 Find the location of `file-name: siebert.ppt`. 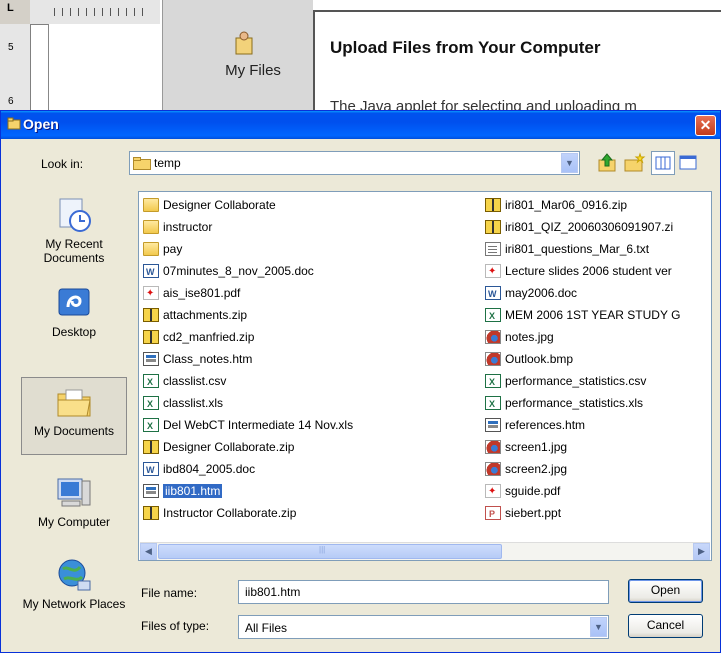

file-name: siebert.ppt is located at coordinates (533, 513).